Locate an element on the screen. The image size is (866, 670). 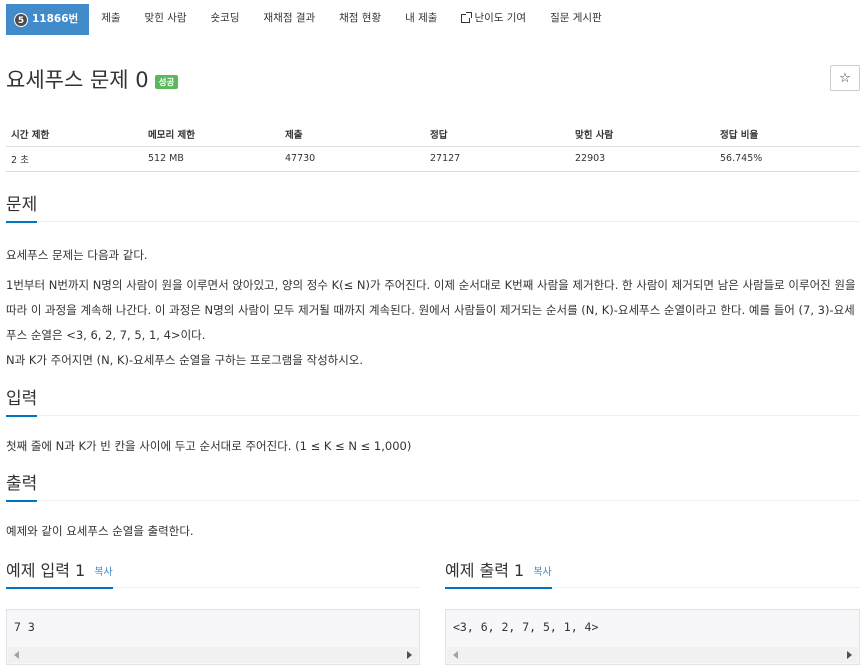
status-badge: 성공 is located at coordinates (166, 82).